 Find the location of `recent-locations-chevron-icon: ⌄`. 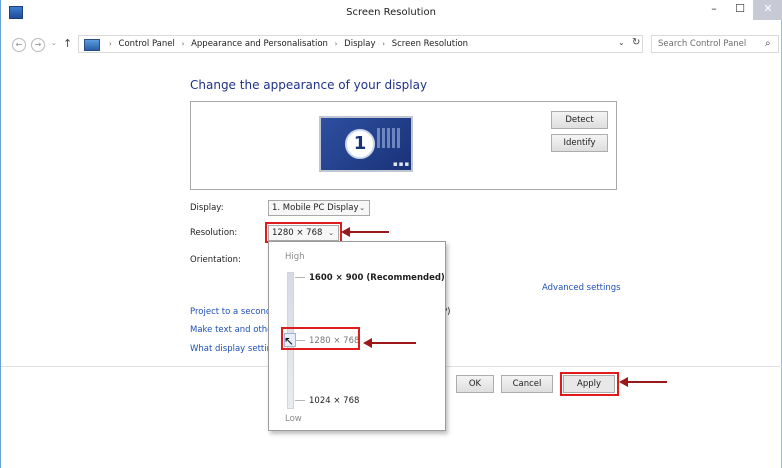

recent-locations-chevron-icon: ⌄ is located at coordinates (54, 43).